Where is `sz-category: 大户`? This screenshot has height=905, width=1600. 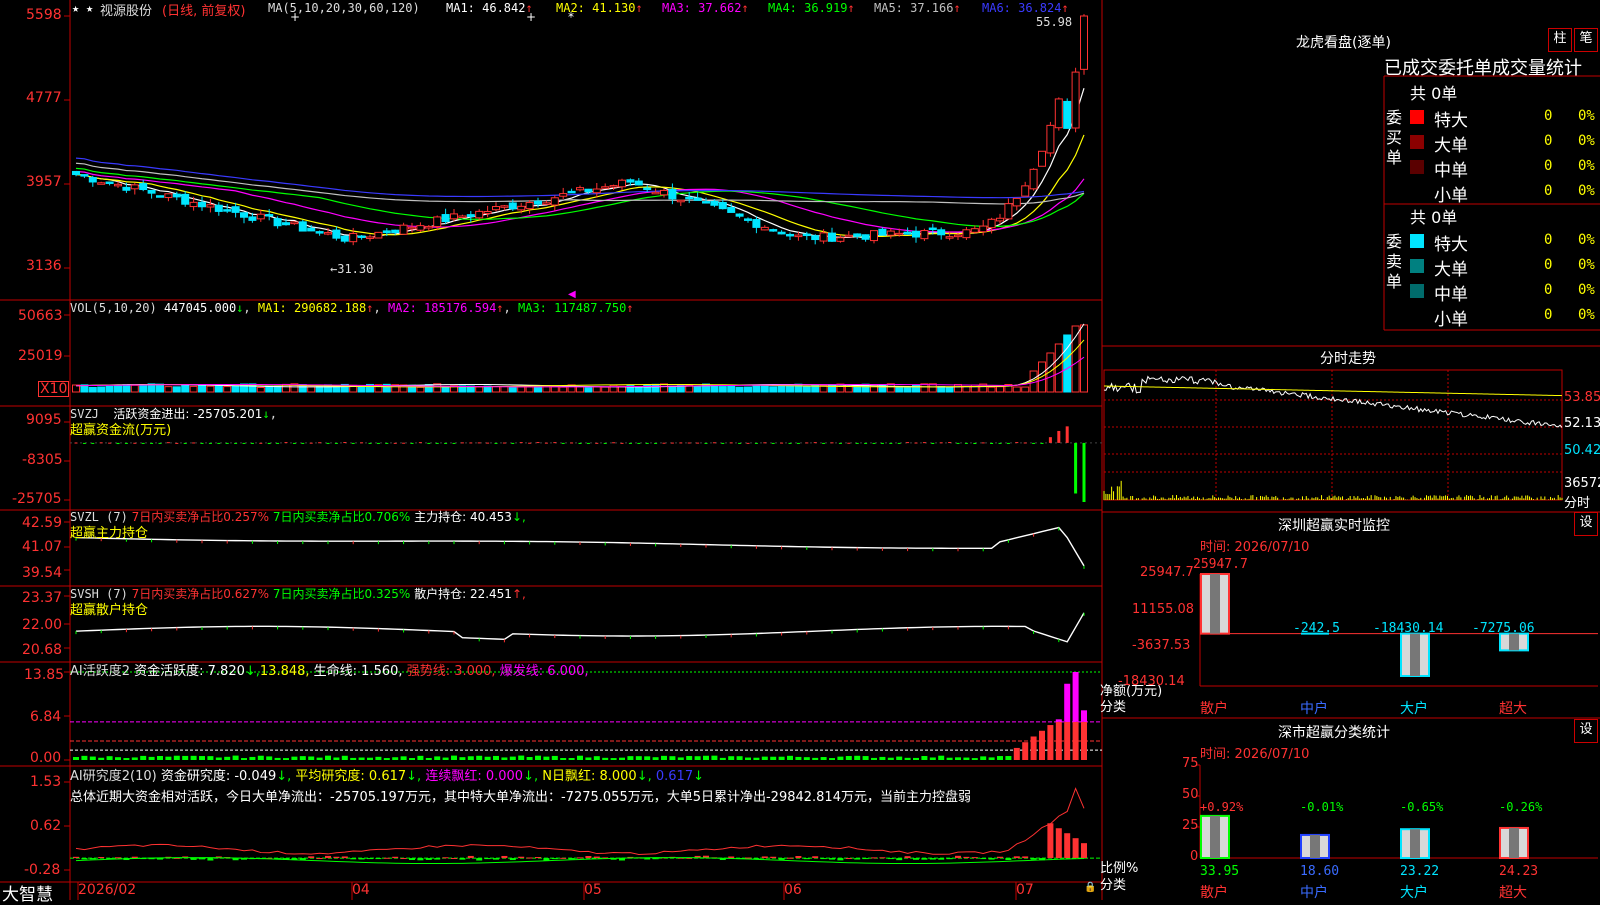
sz-category: 大户 is located at coordinates (1414, 709).